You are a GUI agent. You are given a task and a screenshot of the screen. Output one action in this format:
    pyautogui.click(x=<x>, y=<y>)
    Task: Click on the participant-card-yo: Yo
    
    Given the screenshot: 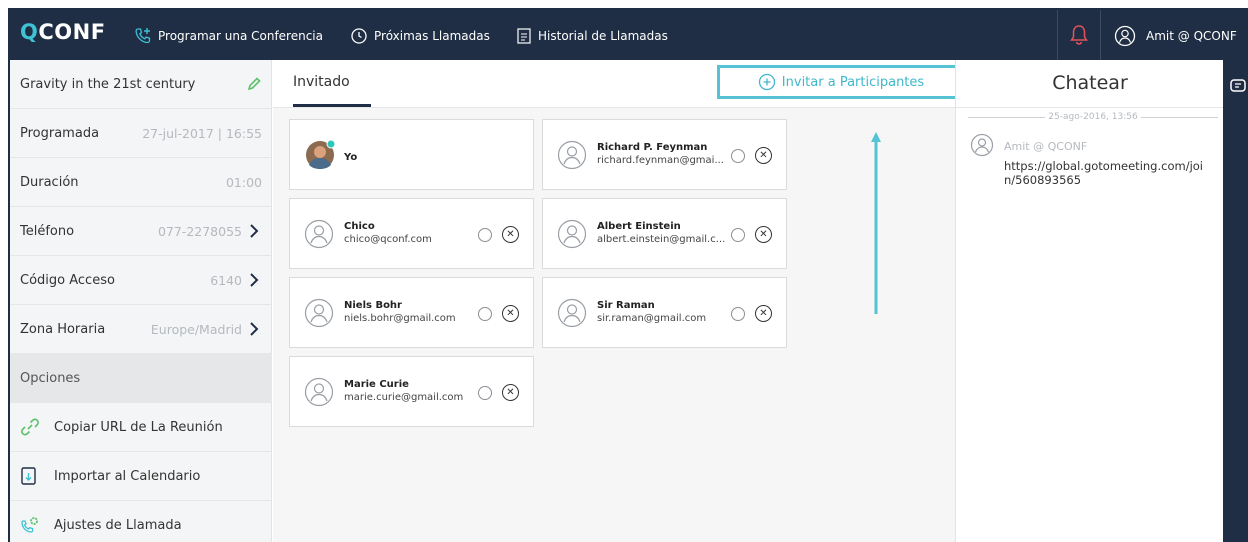 What is the action you would take?
    pyautogui.click(x=411, y=154)
    